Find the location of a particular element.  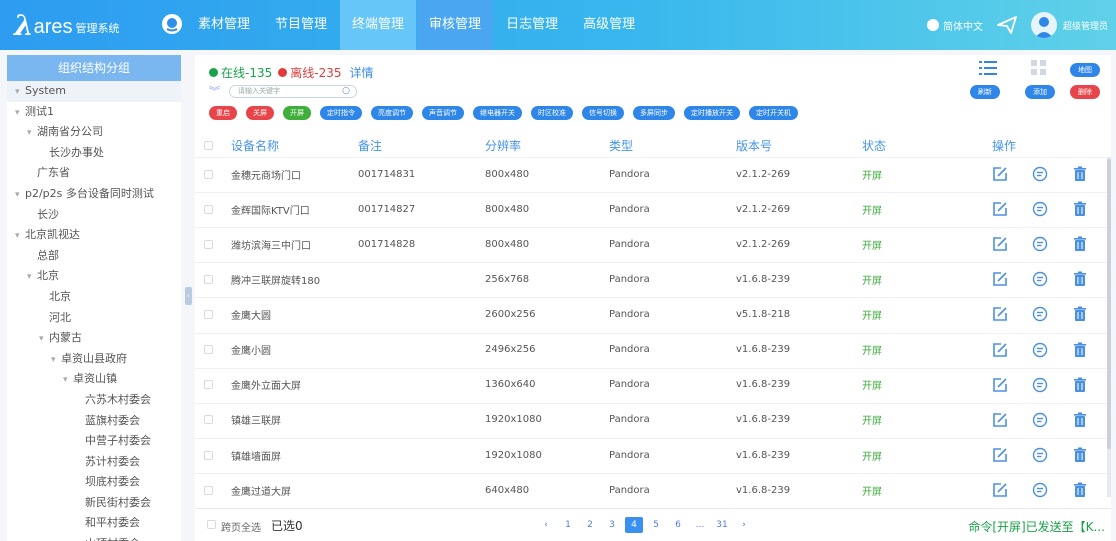

tree-item: ▾ 北京 is located at coordinates (94, 276).